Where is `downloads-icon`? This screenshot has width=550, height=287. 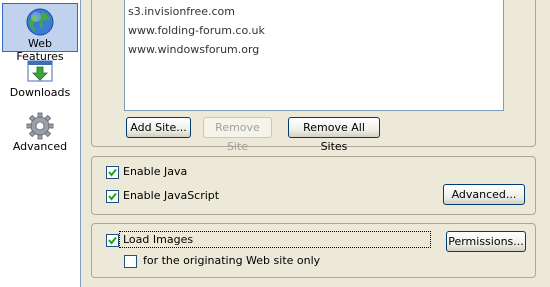 downloads-icon is located at coordinates (40, 71).